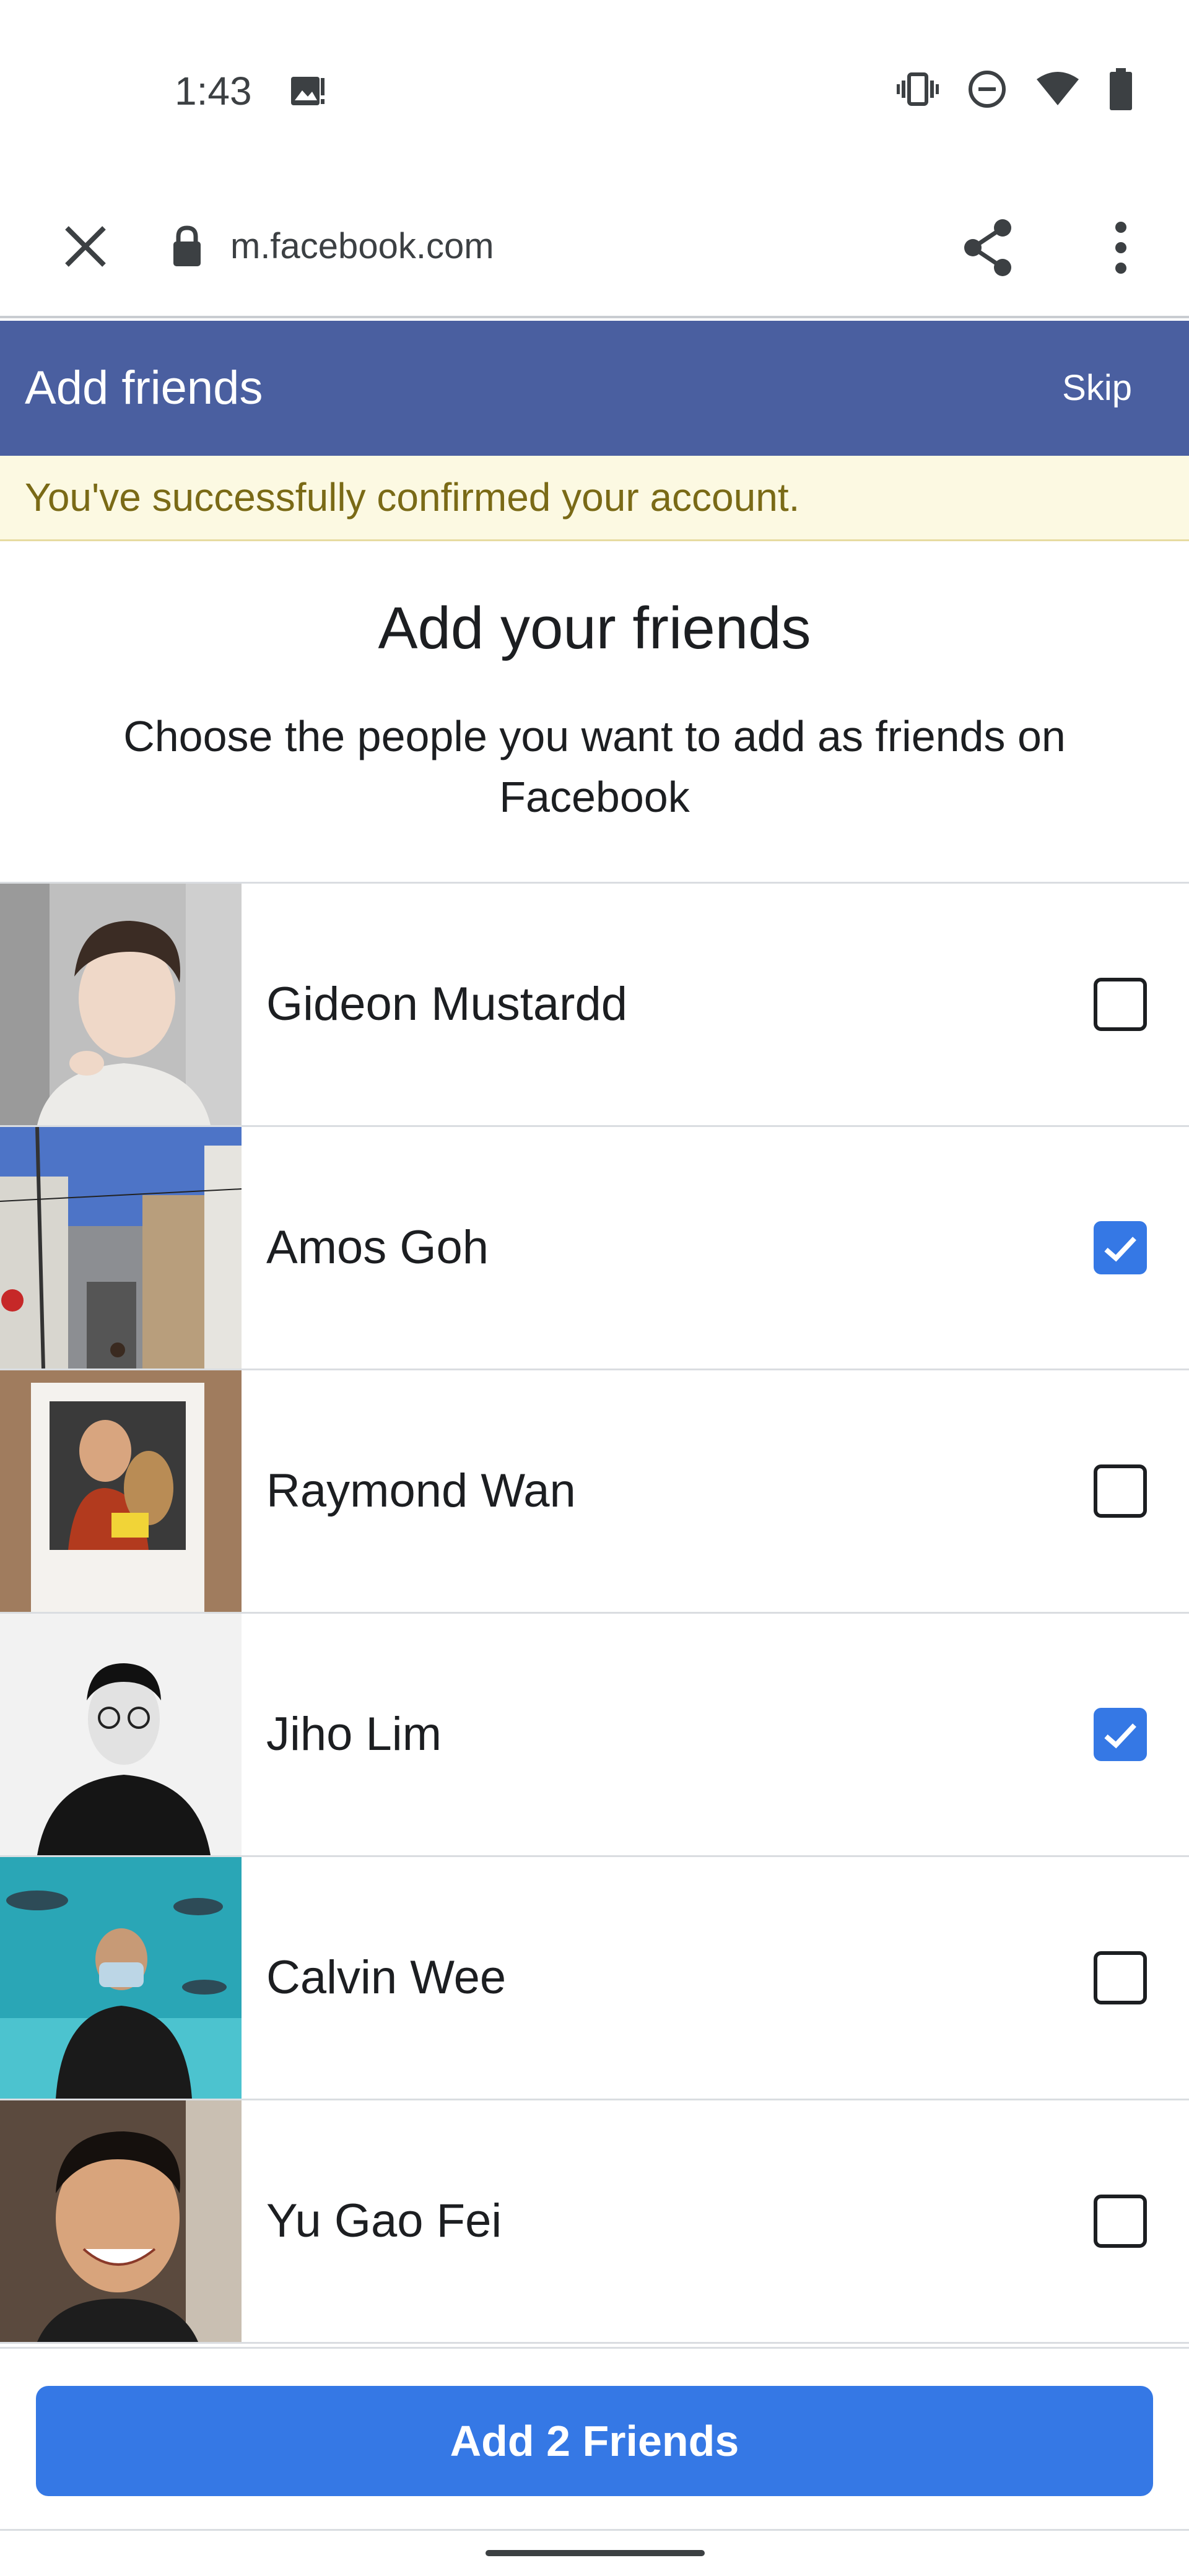  What do you see at coordinates (918, 89) in the screenshot?
I see `vibrate-icon` at bounding box center [918, 89].